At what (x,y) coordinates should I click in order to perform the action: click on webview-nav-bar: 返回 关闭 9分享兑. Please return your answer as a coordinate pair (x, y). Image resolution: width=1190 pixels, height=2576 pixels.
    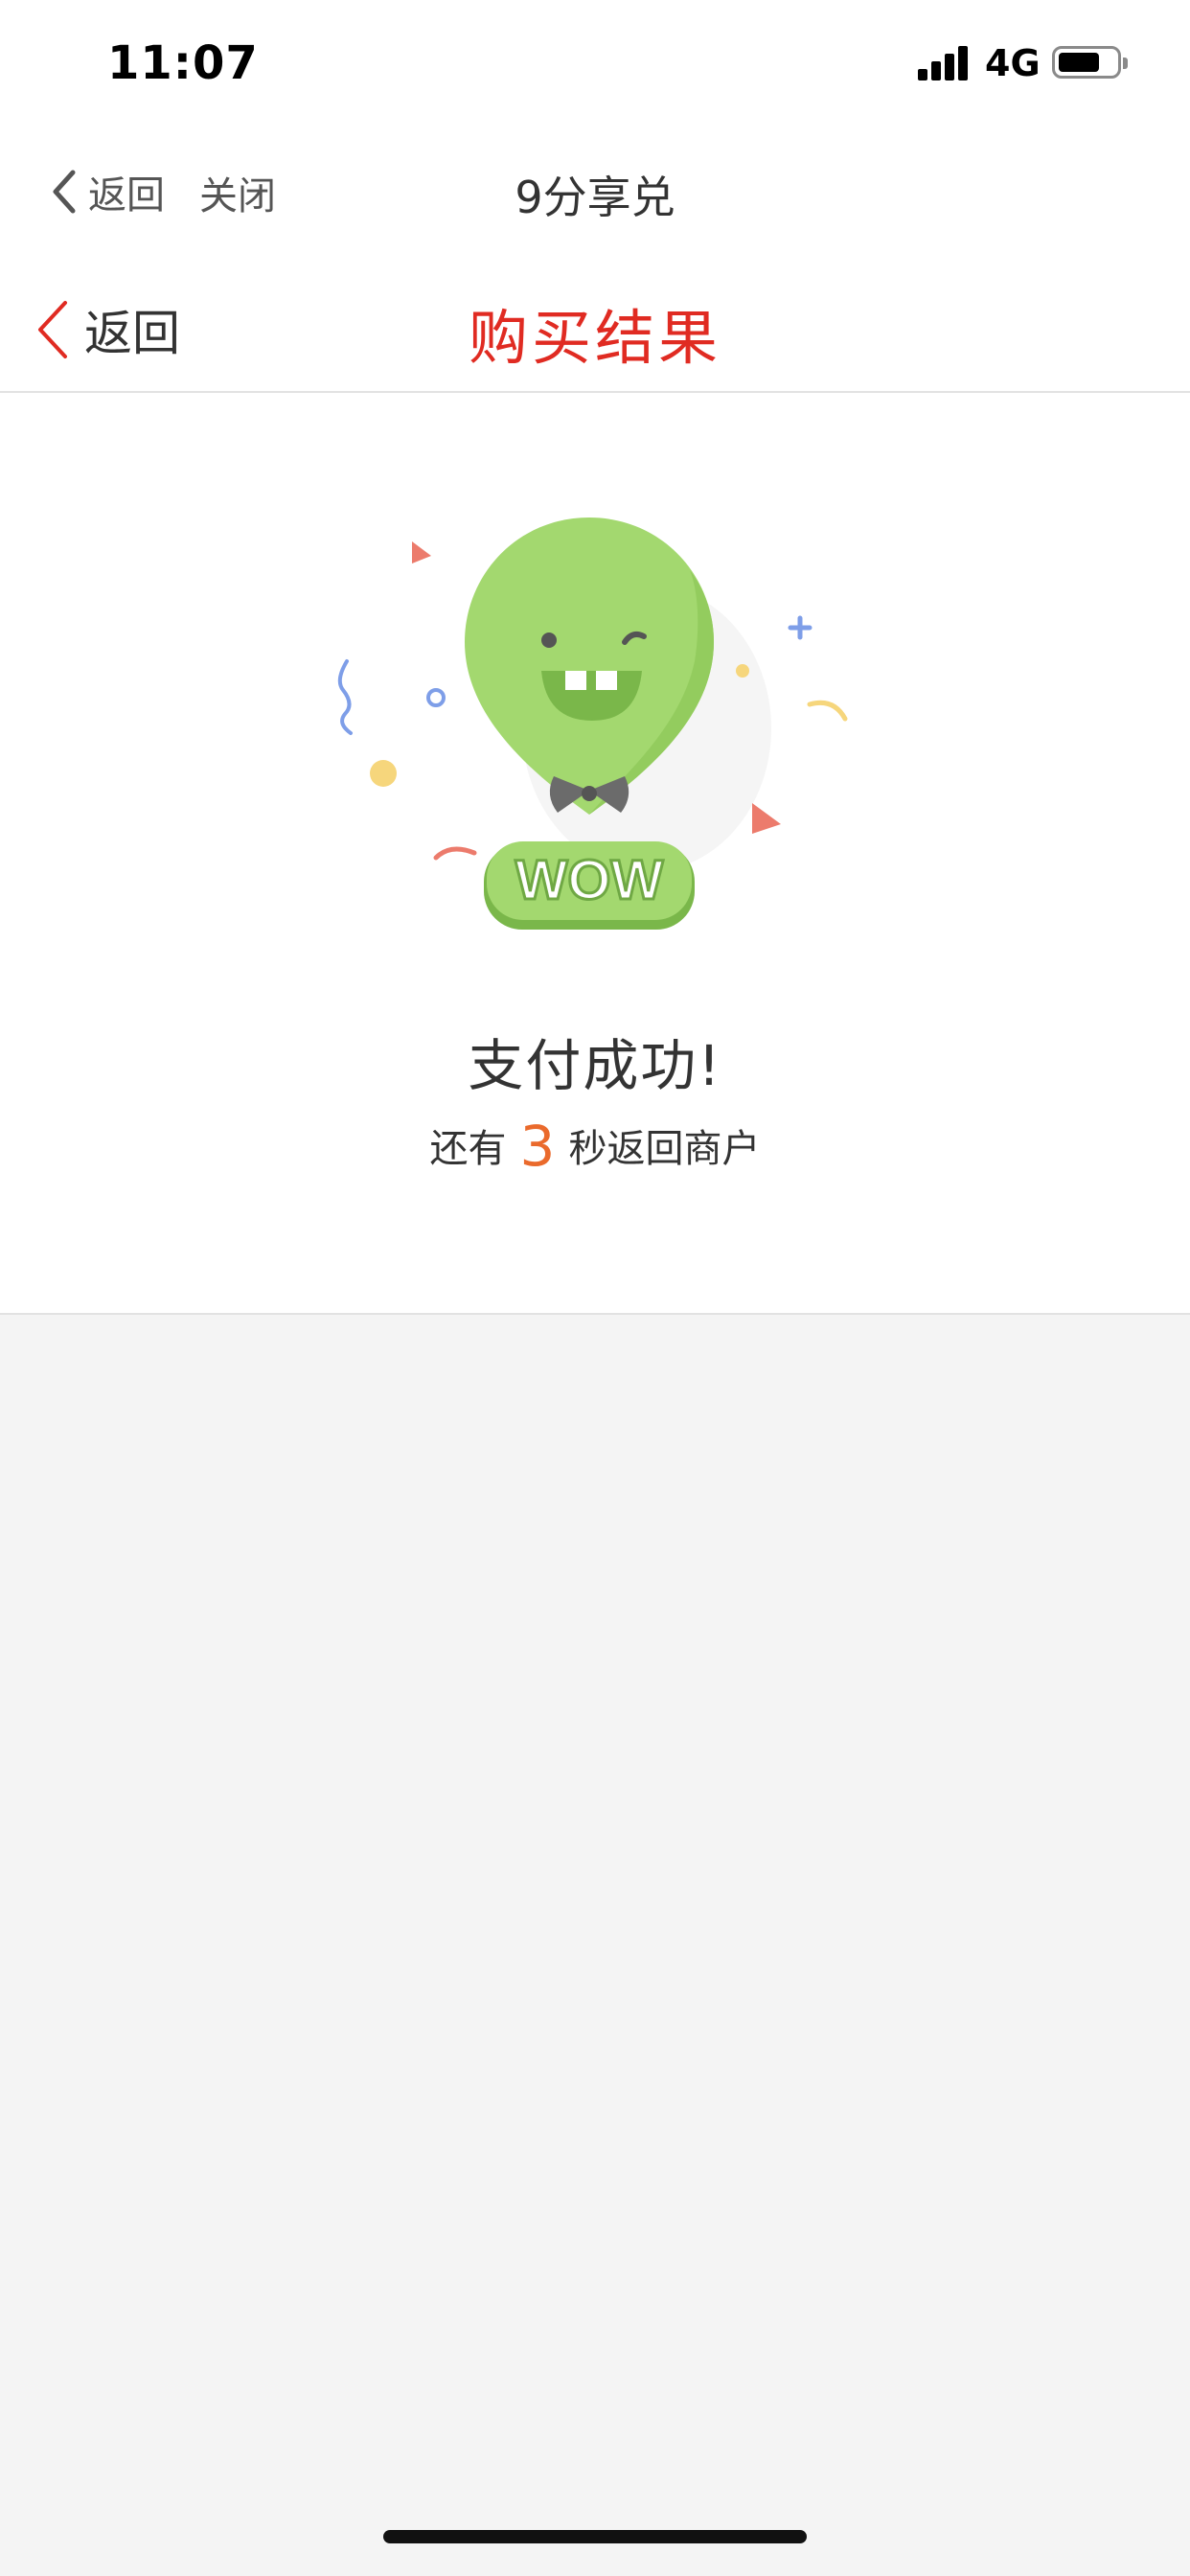
    Looking at the image, I should click on (595, 192).